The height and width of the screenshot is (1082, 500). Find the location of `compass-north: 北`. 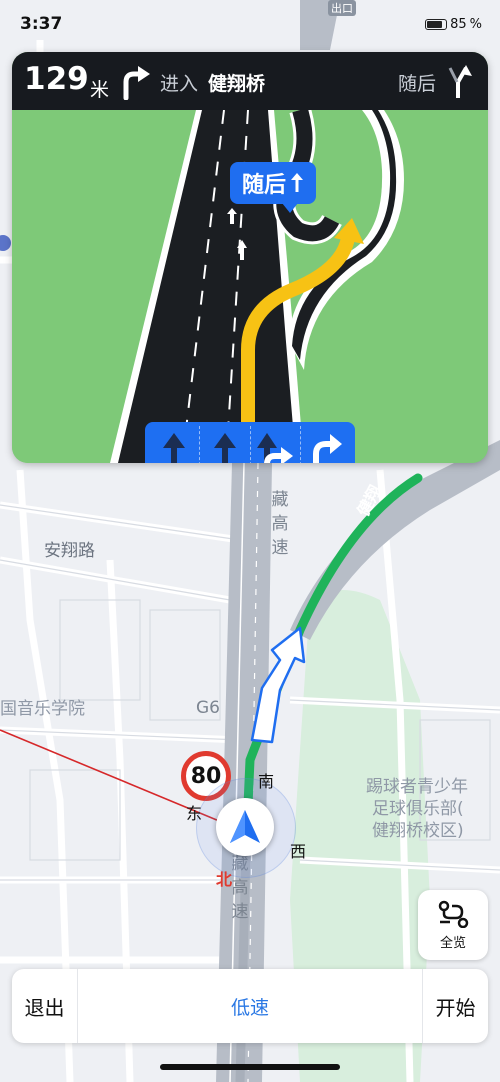

compass-north: 北 is located at coordinates (224, 879).